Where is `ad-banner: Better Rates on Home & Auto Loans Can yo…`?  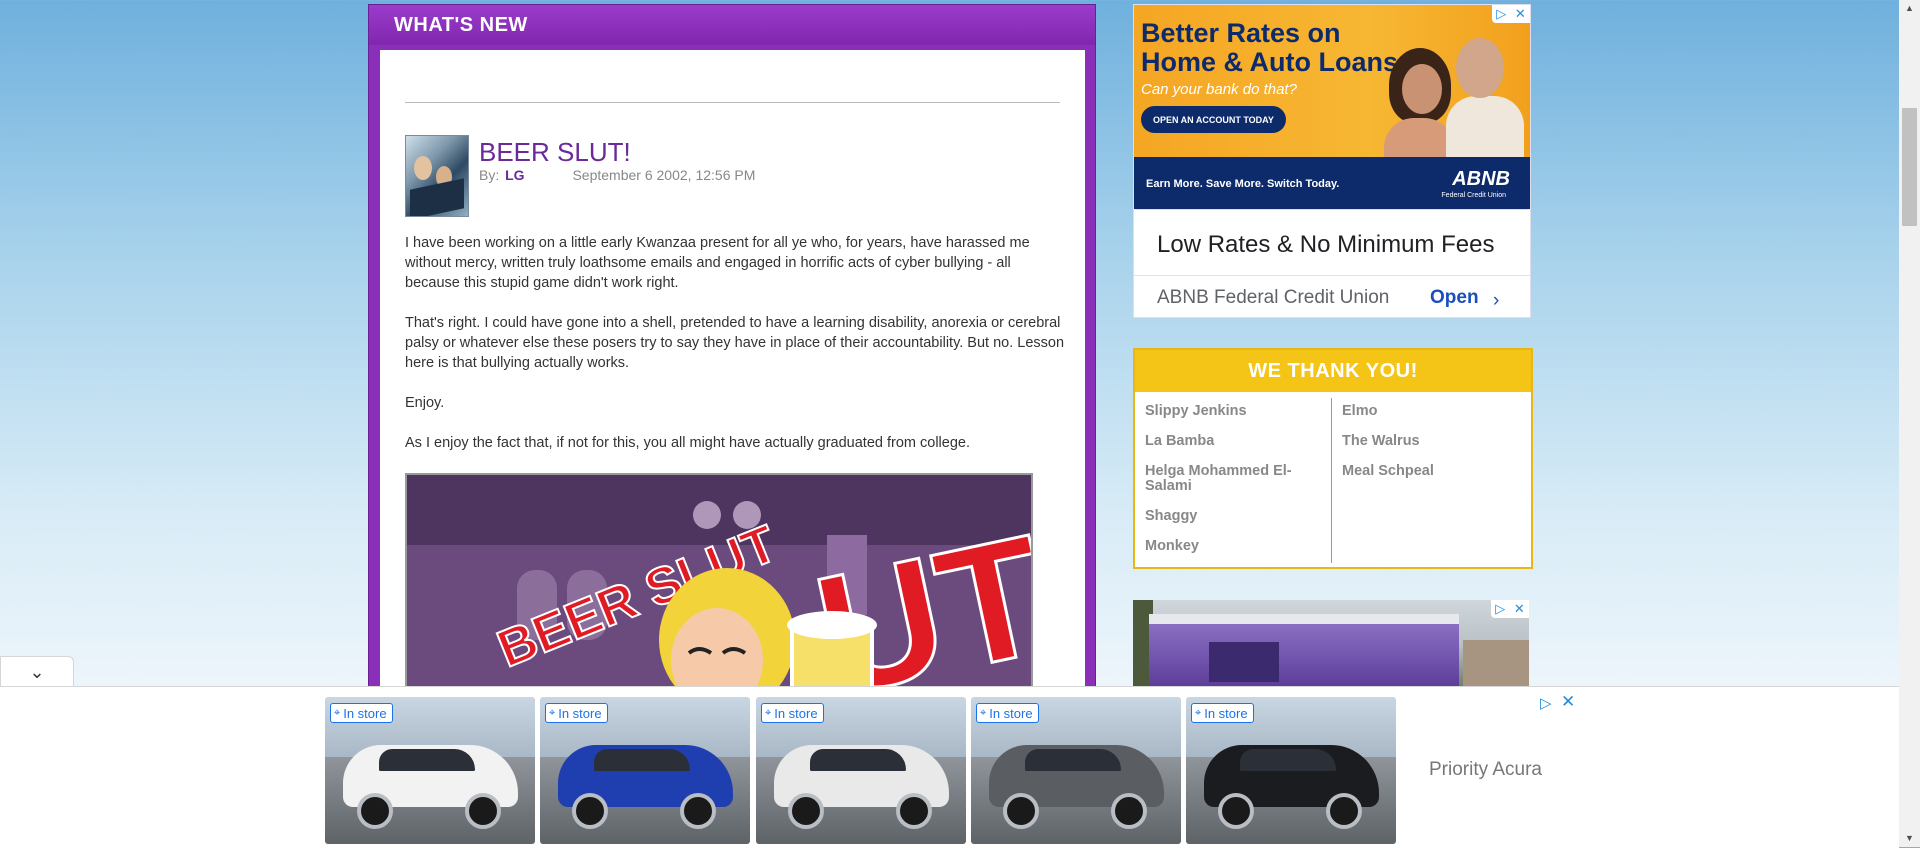 ad-banner: Better Rates on Home & Auto Loans Can yo… is located at coordinates (1332, 82).